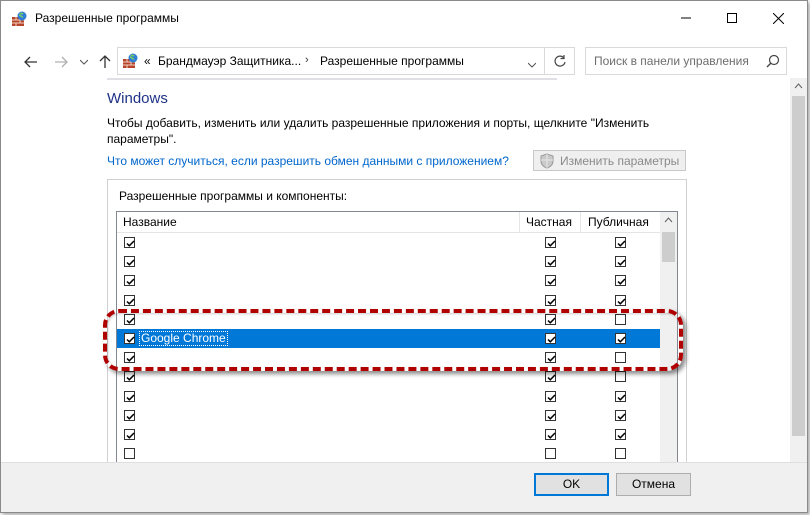 This screenshot has height=515, width=810. What do you see at coordinates (571, 484) in the screenshot?
I see `ok-button: OK` at bounding box center [571, 484].